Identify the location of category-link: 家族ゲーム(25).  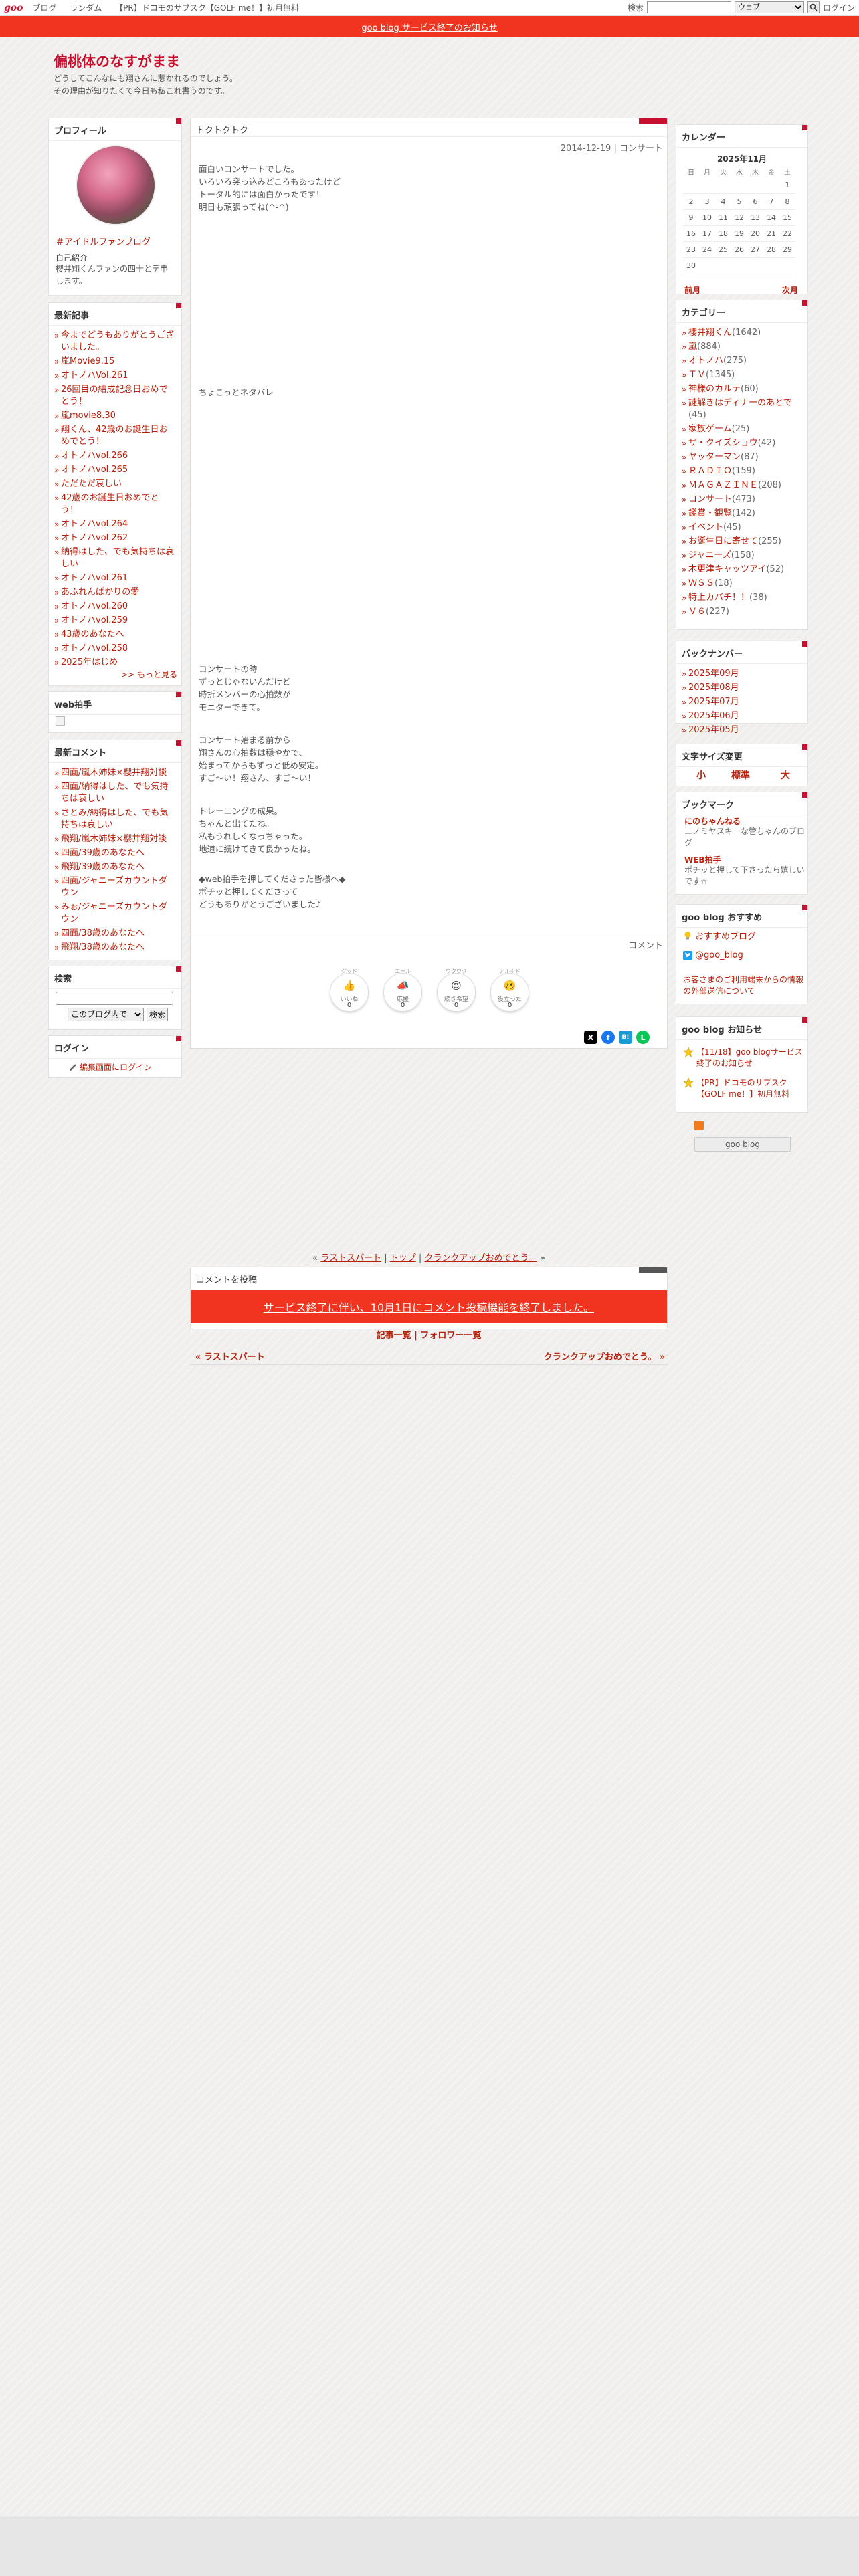
(742, 429).